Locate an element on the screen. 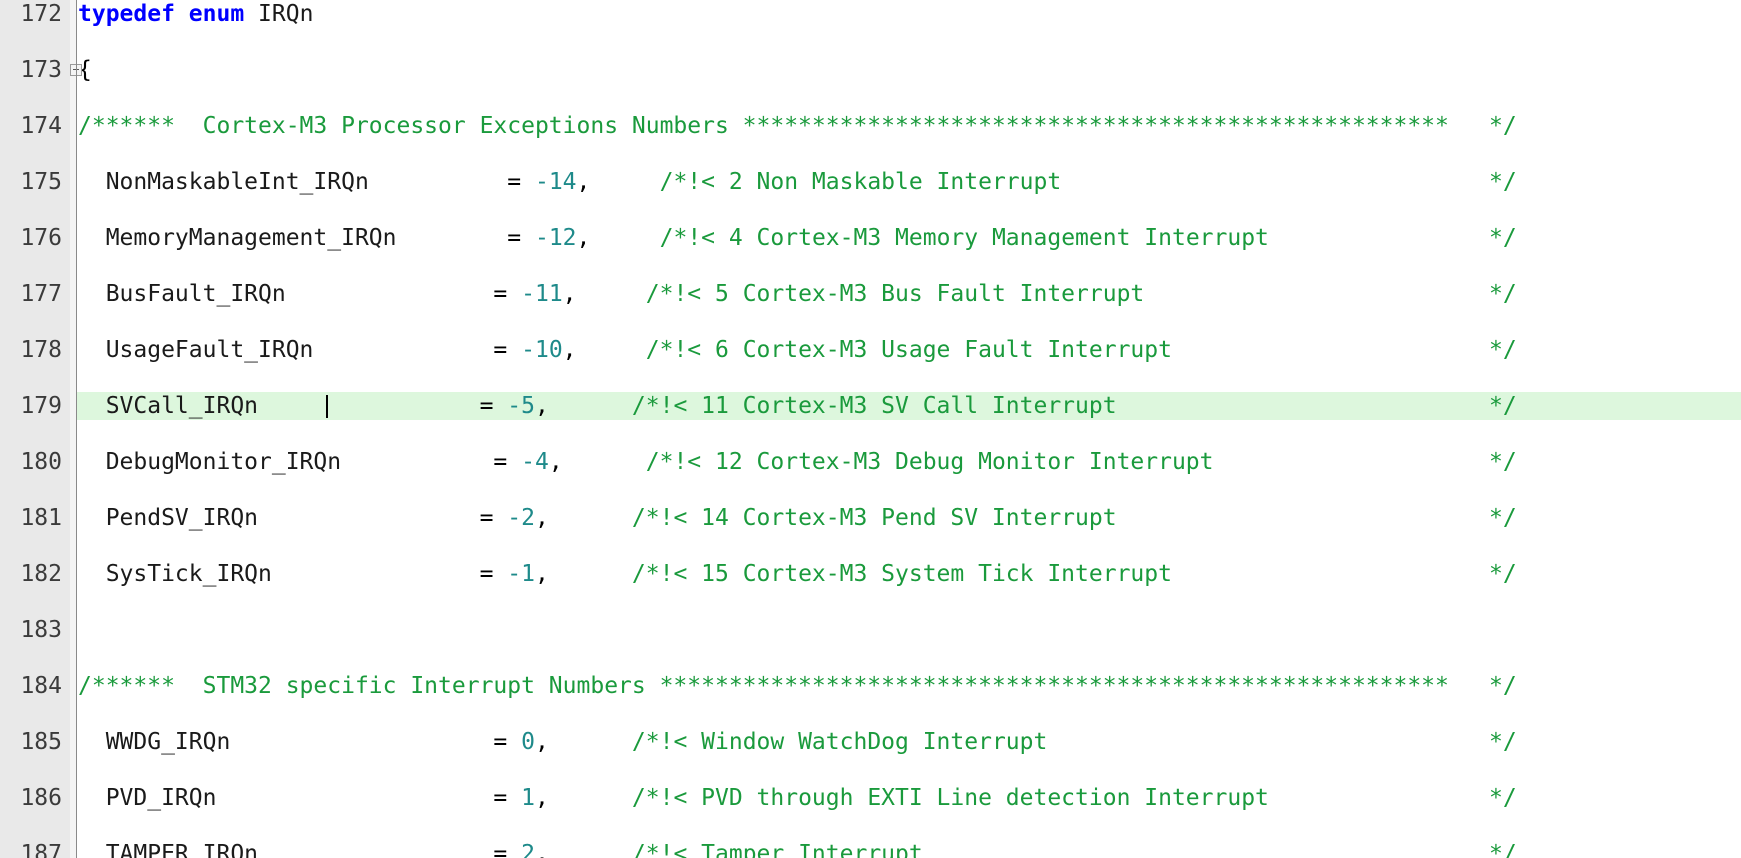 The image size is (1741, 858). code-line: 173{ is located at coordinates (870, 70).